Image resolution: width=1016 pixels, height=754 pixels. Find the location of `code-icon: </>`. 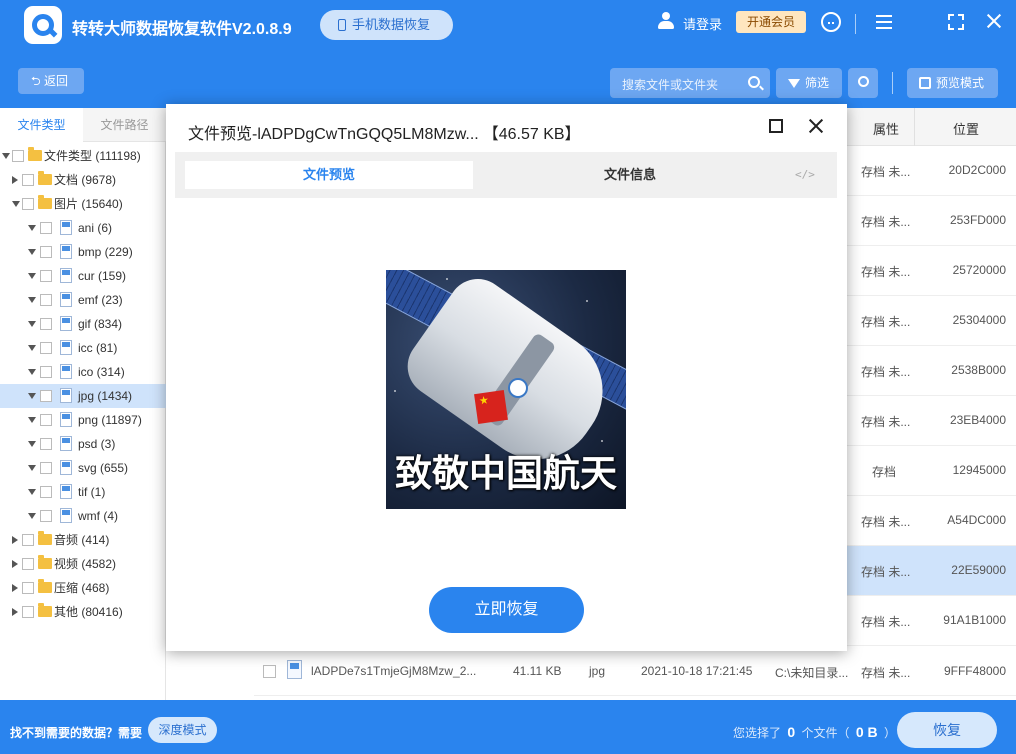

code-icon: </> is located at coordinates (805, 174).